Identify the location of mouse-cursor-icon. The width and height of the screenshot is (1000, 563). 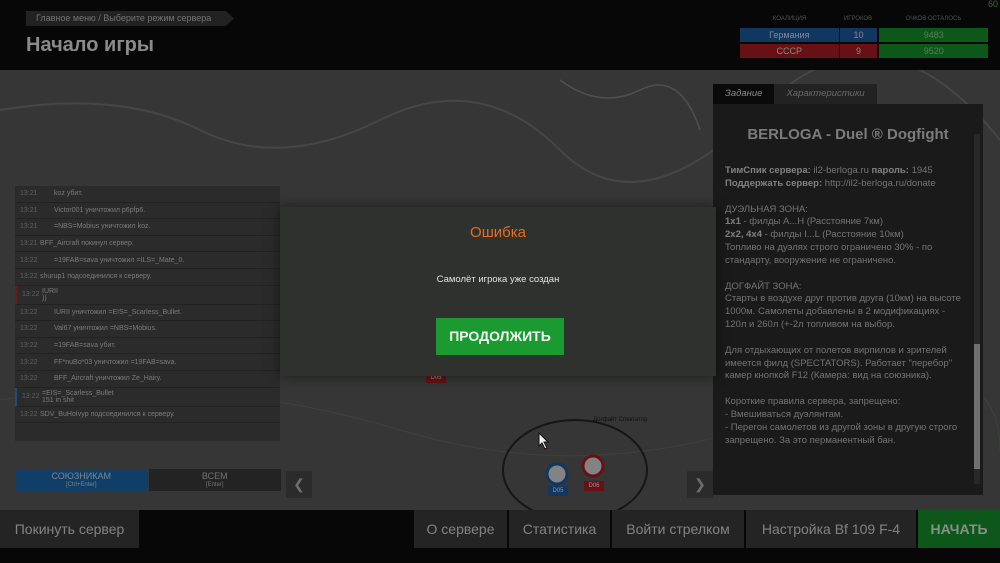
(544, 441).